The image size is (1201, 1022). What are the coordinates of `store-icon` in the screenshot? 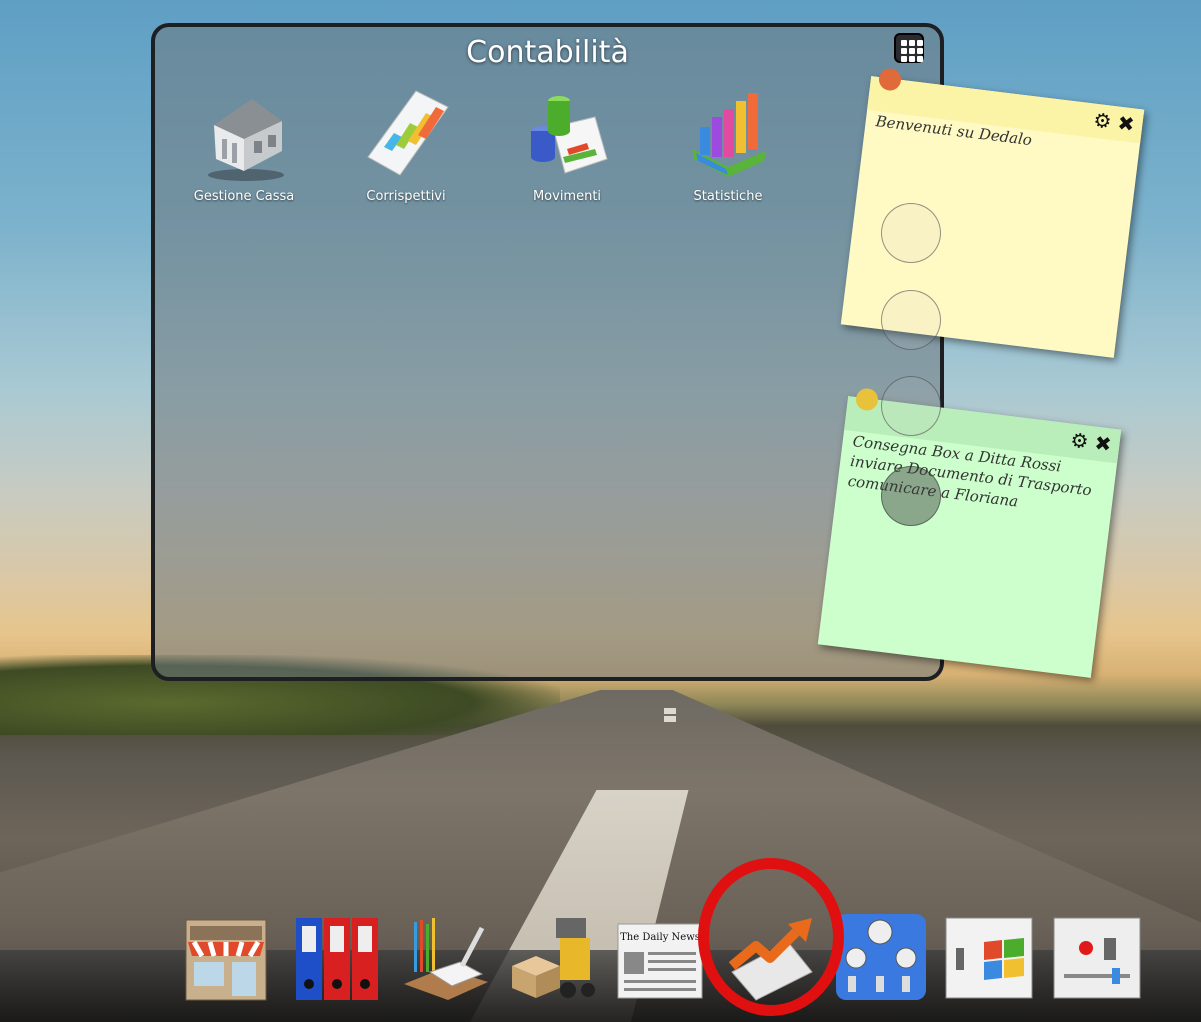 It's located at (225, 957).